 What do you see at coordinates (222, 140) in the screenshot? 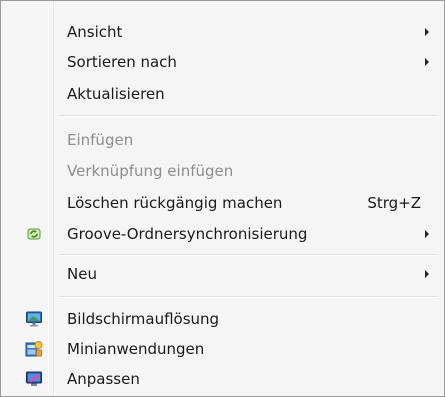
I see `menu-item-einfuegen: Einfügen` at bounding box center [222, 140].